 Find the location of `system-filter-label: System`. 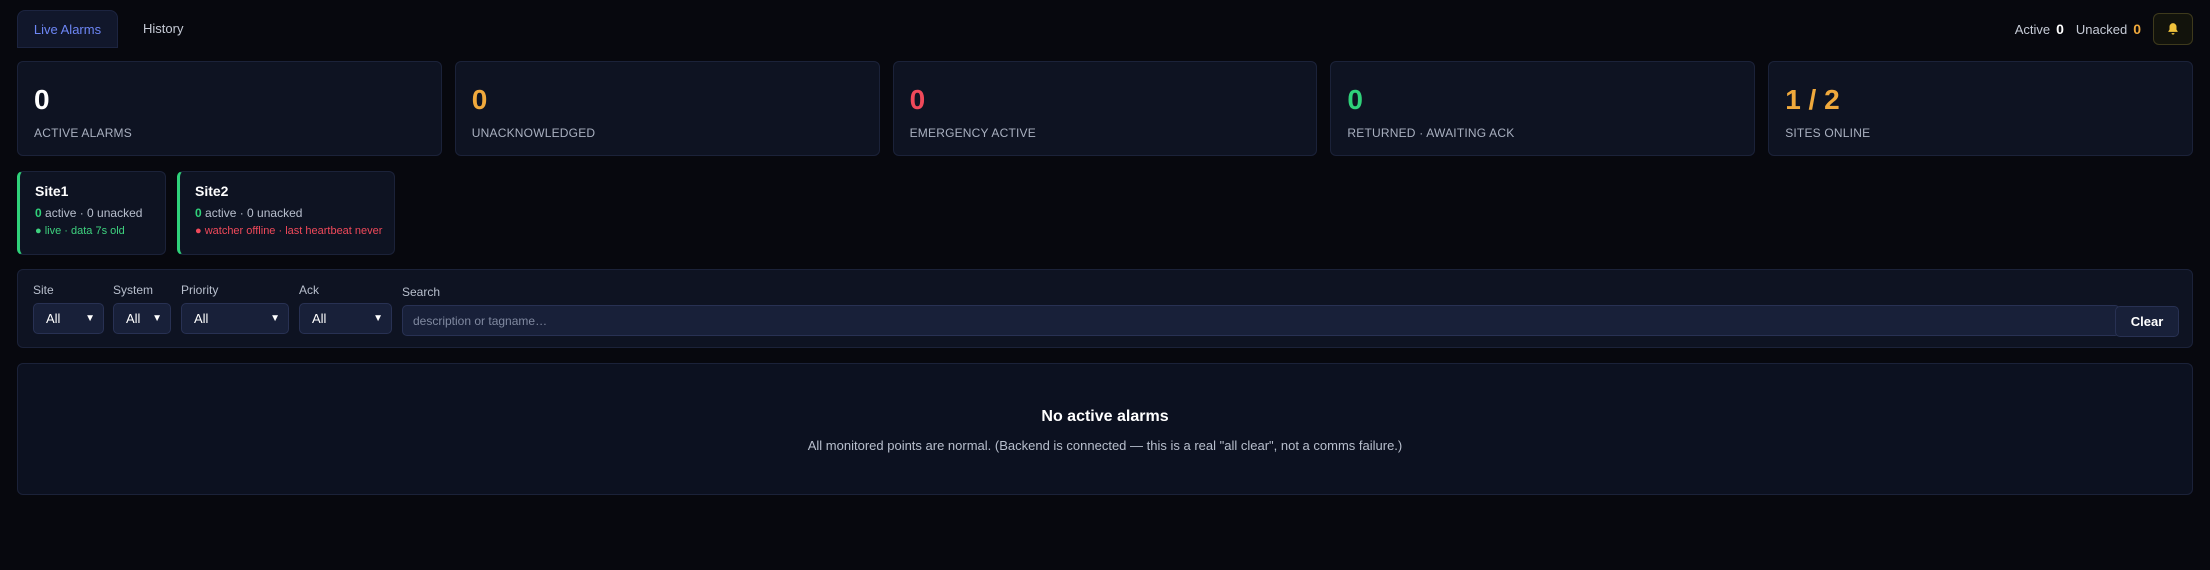

system-filter-label: System is located at coordinates (133, 290).